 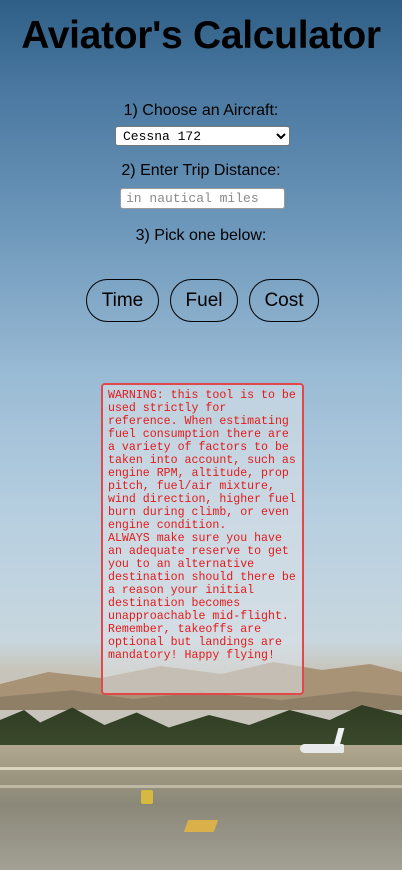 I want to click on airplane-image, so click(x=322, y=742).